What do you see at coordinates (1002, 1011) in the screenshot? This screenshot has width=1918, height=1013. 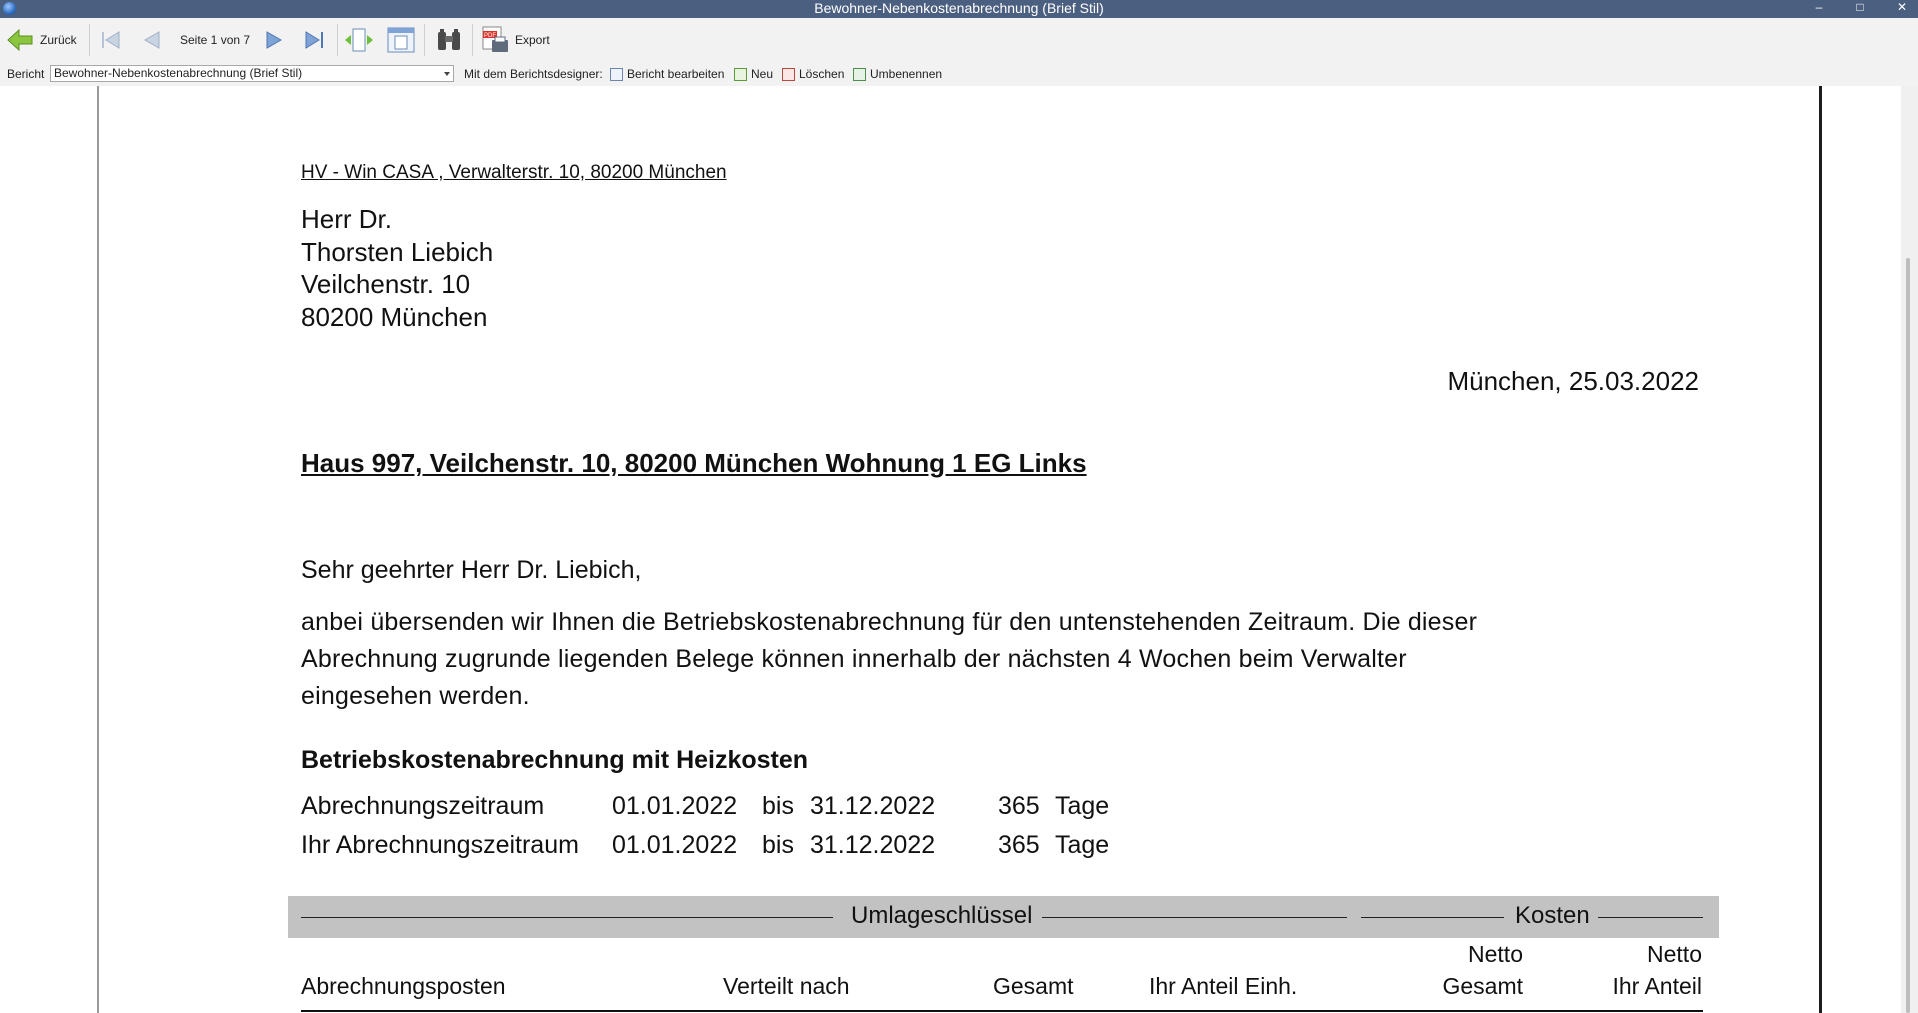 I see `header-bottom-rule` at bounding box center [1002, 1011].